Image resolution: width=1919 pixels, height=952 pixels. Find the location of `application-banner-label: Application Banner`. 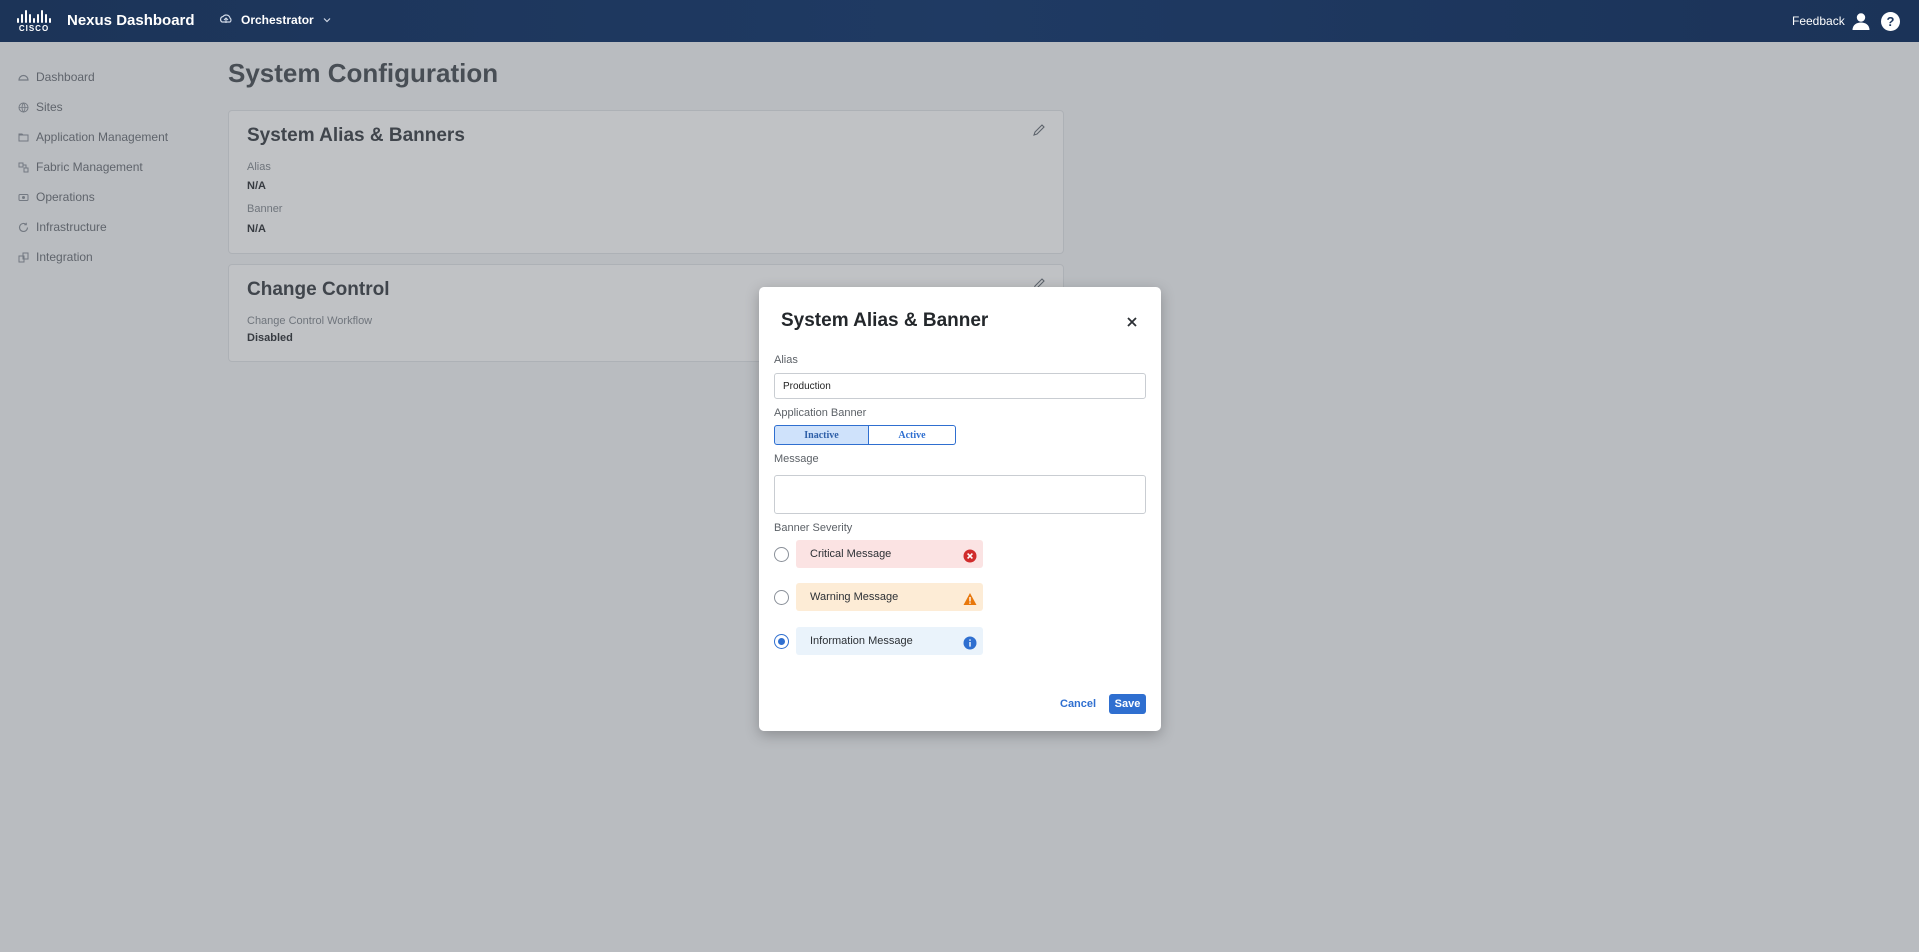

application-banner-label: Application Banner is located at coordinates (820, 413).